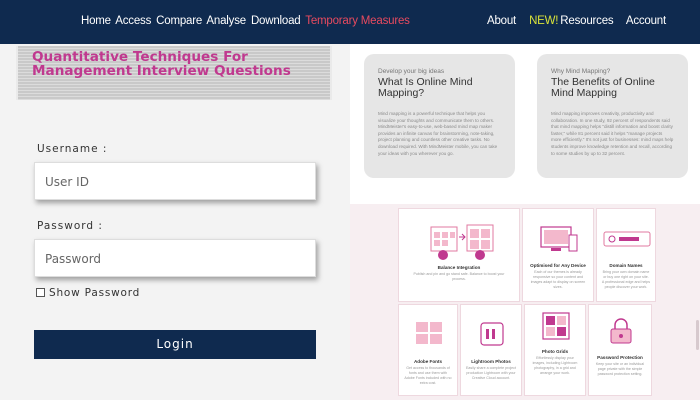  What do you see at coordinates (175, 344) in the screenshot?
I see `login-button: Login` at bounding box center [175, 344].